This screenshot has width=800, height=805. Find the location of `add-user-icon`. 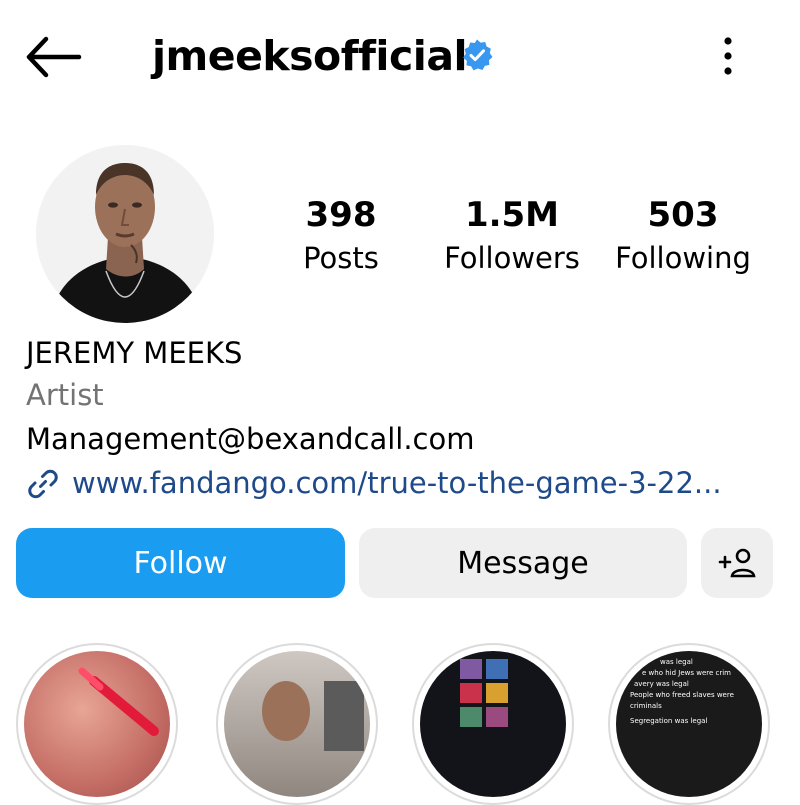

add-user-icon is located at coordinates (737, 563).